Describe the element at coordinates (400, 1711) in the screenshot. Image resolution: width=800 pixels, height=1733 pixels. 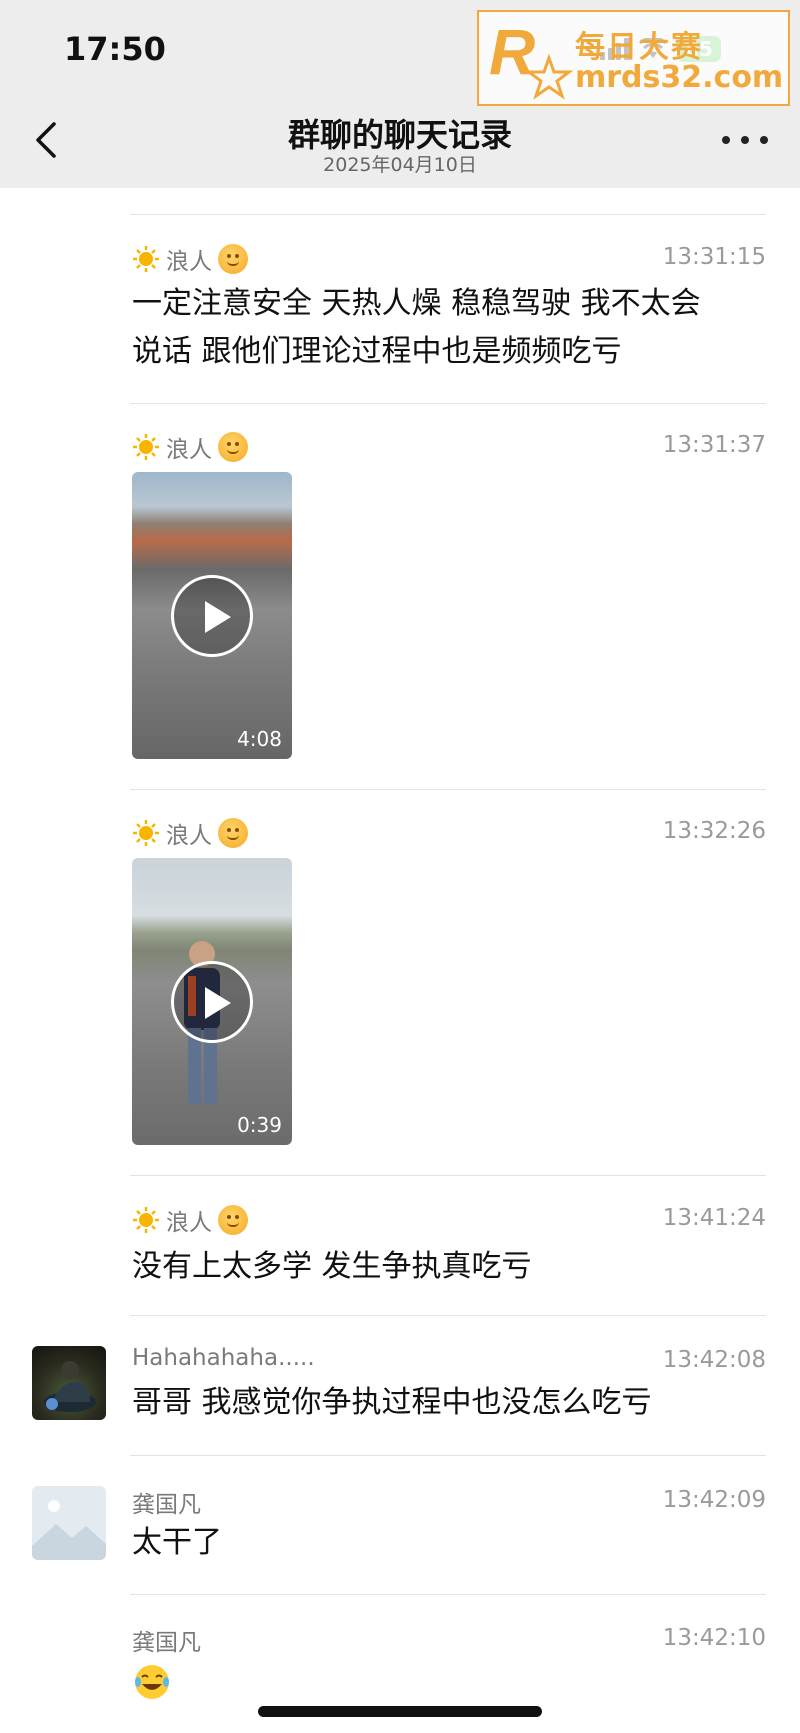
I see `home-indicator` at that location.